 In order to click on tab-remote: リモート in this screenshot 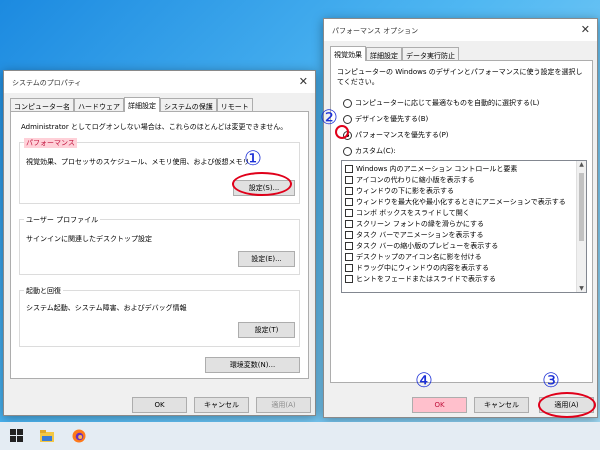, I will do `click(234, 105)`.